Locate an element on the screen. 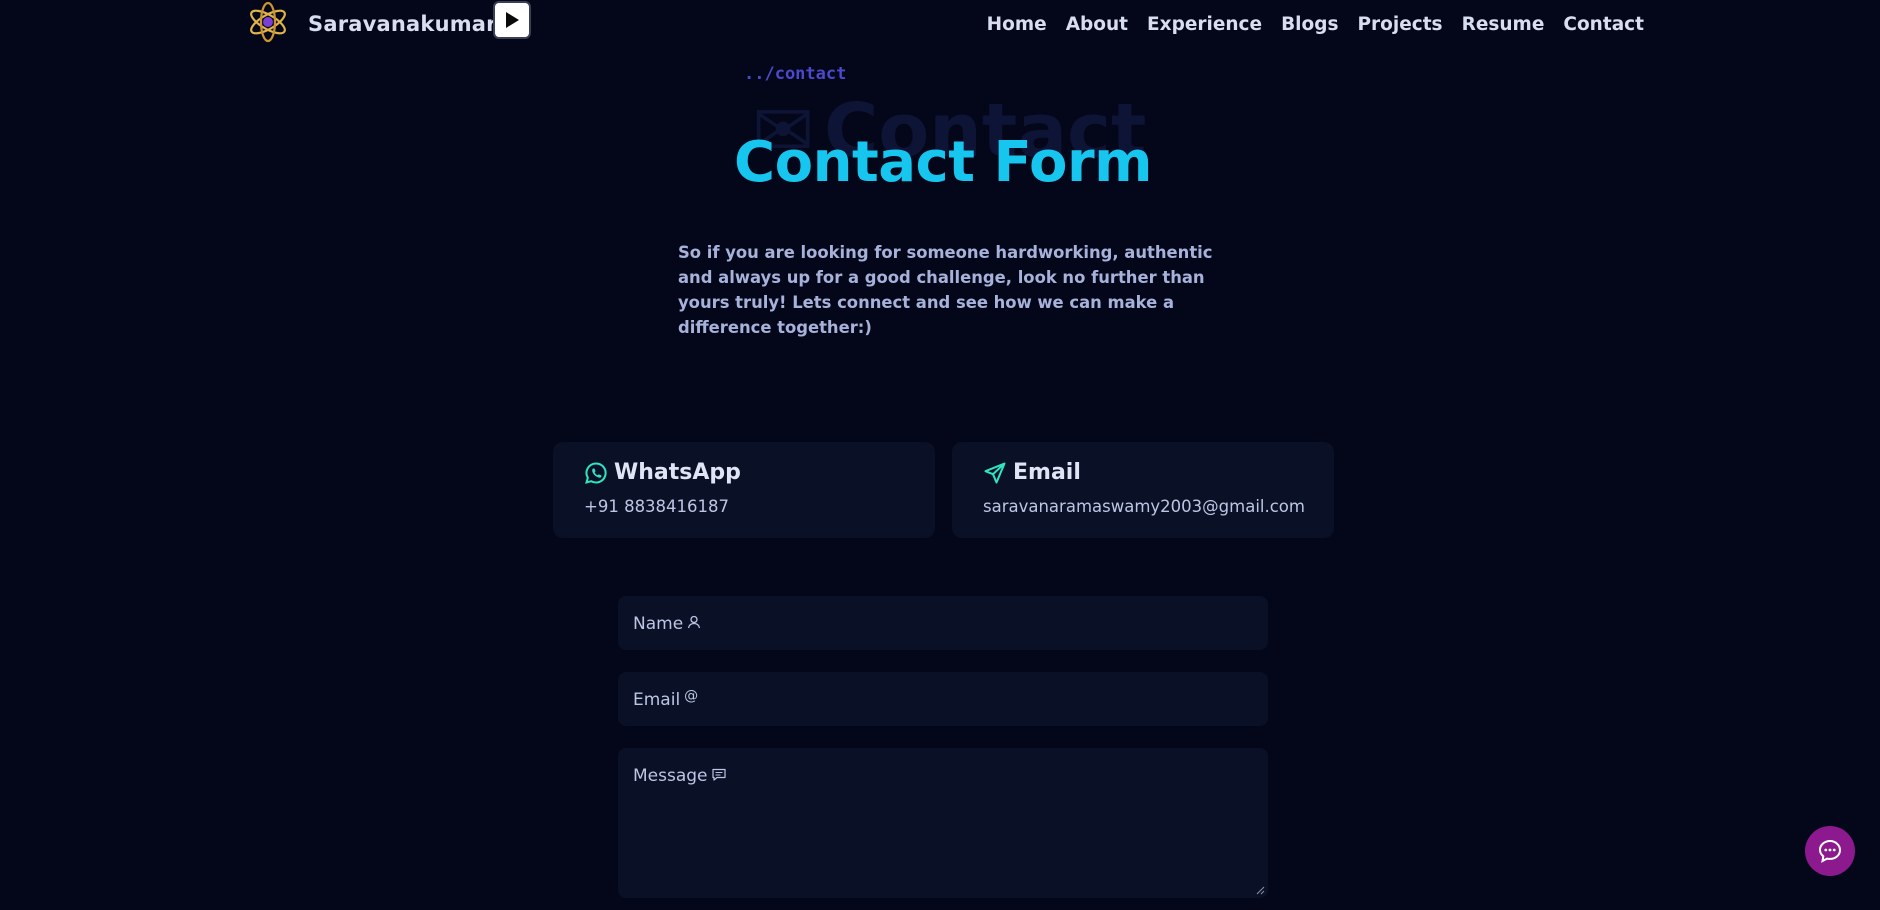 The height and width of the screenshot is (910, 1880). user-icon is located at coordinates (694, 622).